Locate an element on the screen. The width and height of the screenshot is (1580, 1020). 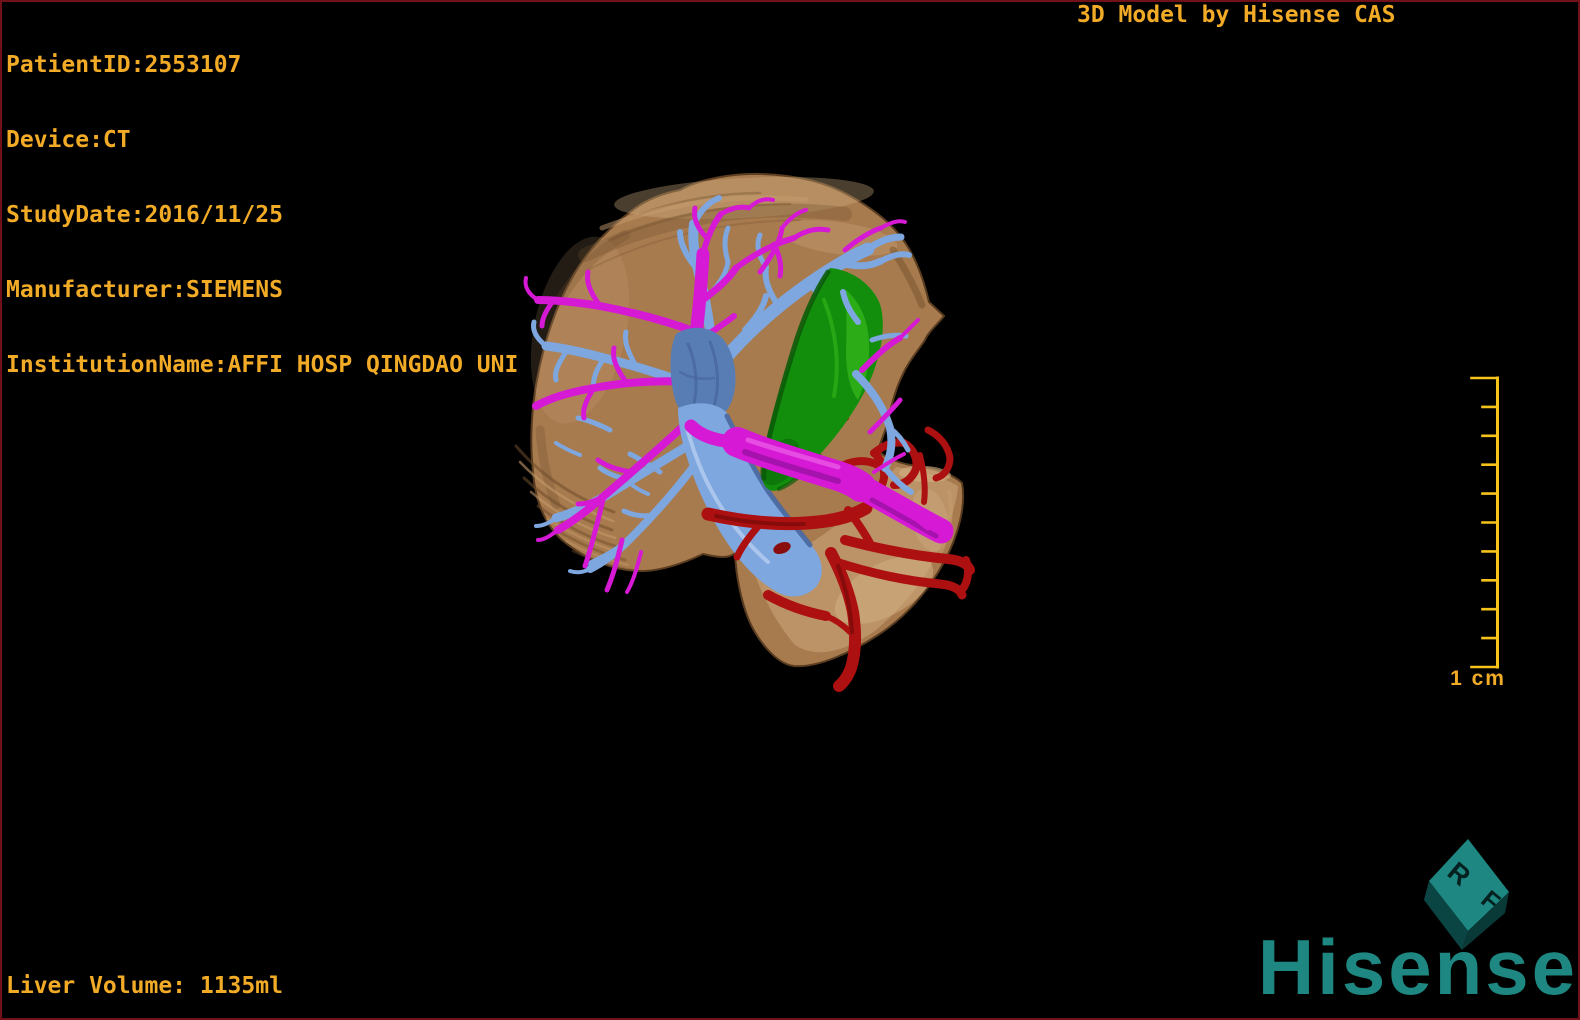
scale-bar-label: 1 cm is located at coordinates (1478, 678).